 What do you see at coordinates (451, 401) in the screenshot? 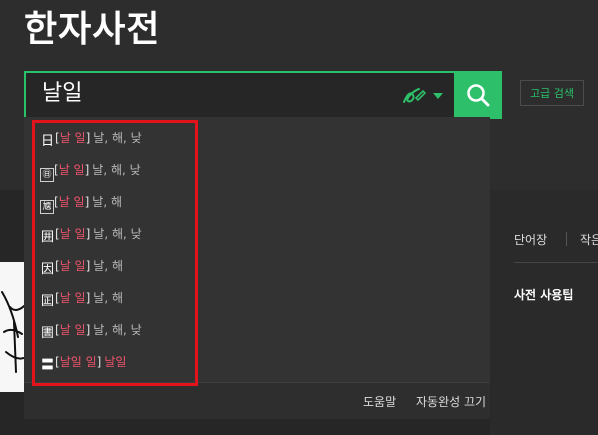
I see `autocomplete-off-link: 자동완성 끄기` at bounding box center [451, 401].